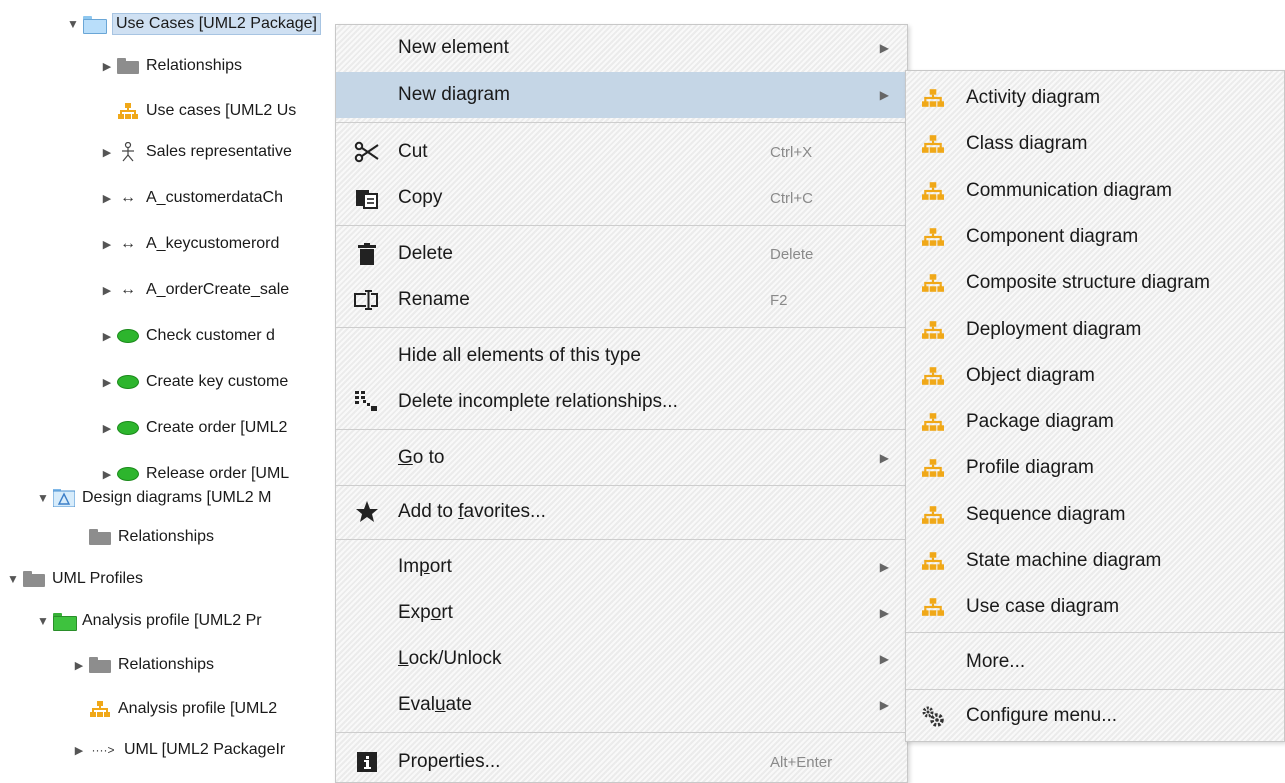  What do you see at coordinates (621, 356) in the screenshot?
I see `menu-item-hide-all: Hide all elements of this type` at bounding box center [621, 356].